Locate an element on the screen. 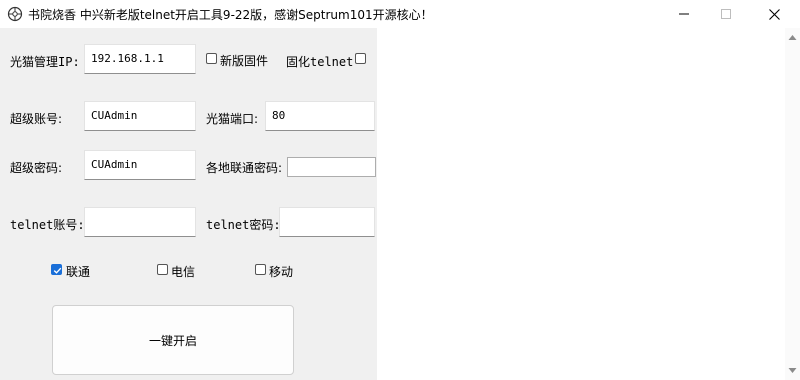  minimize-button is located at coordinates (684, 14).